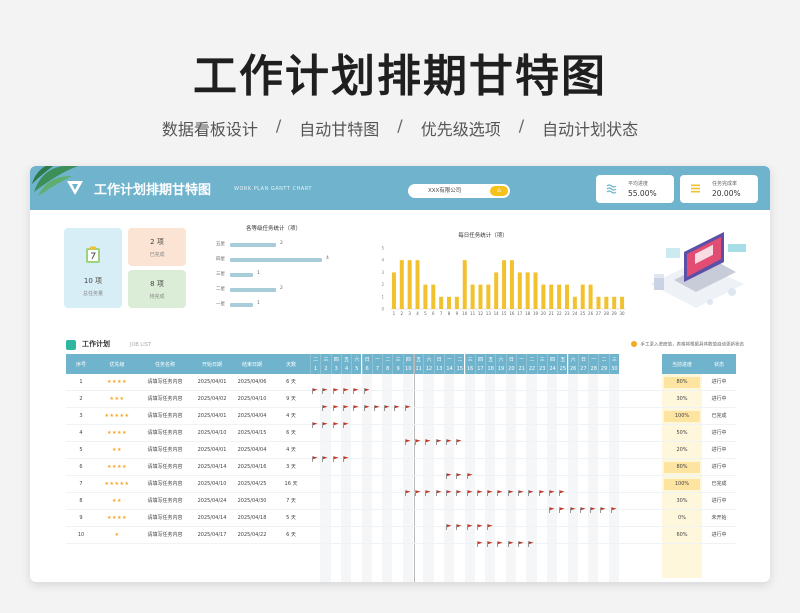 This screenshot has height=613, width=800. What do you see at coordinates (682, 450) in the screenshot?
I see `row-progress: 20%` at bounding box center [682, 450].